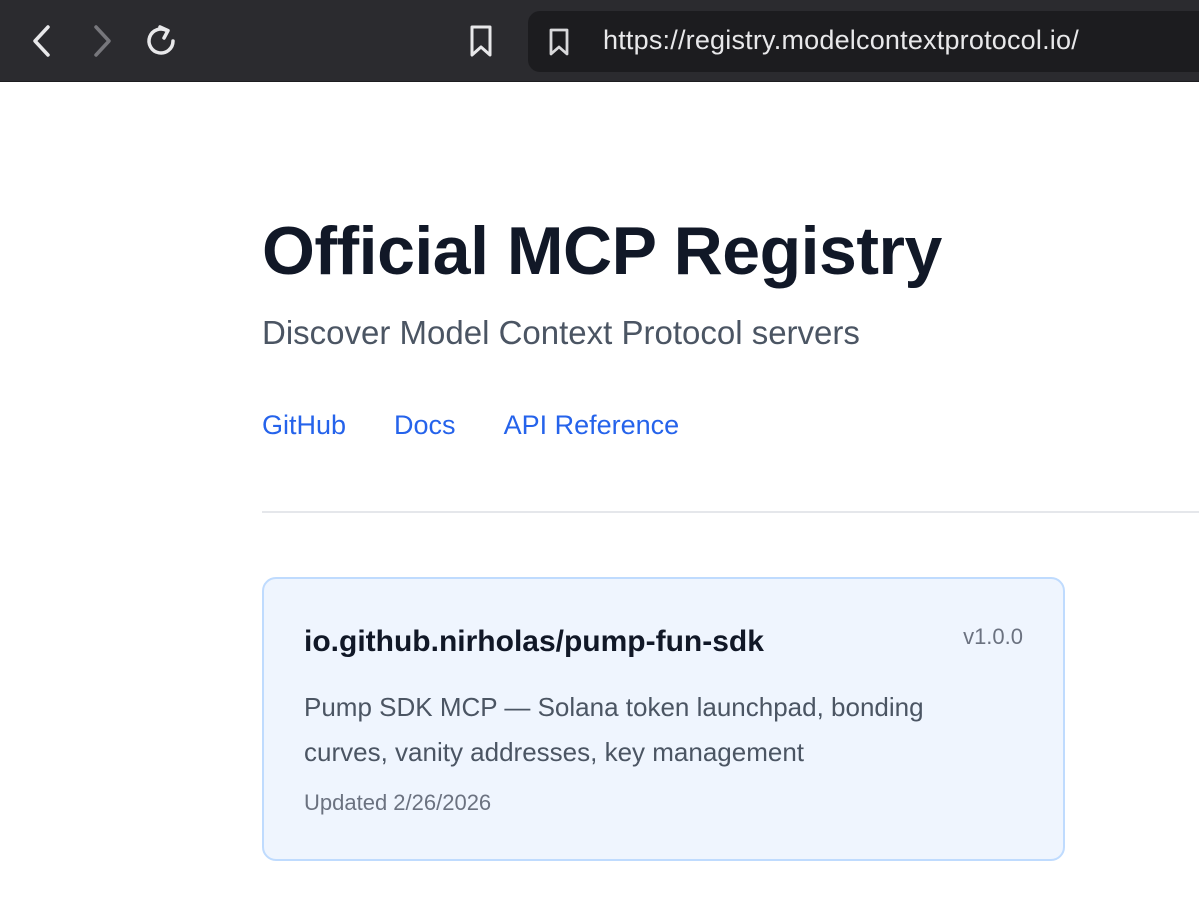 This screenshot has height=902, width=1199. What do you see at coordinates (730, 512) in the screenshot?
I see `divider` at bounding box center [730, 512].